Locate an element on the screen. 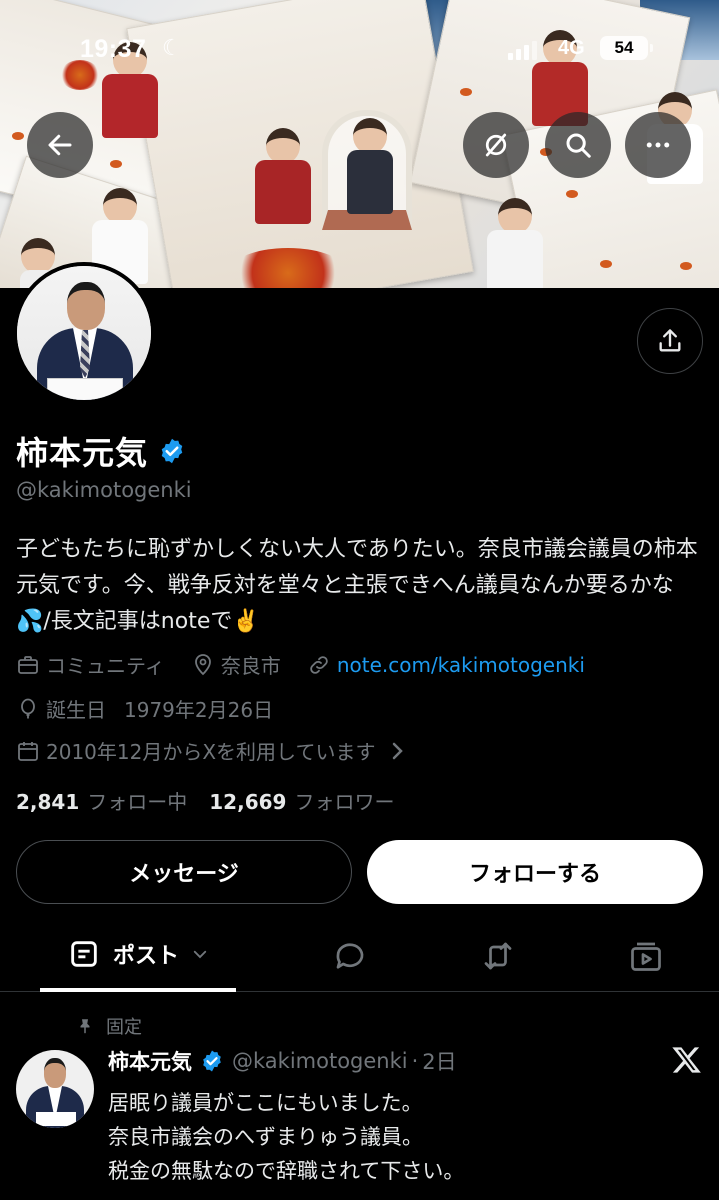 This screenshot has width=719, height=1200. profile-tabs: ポスト is located at coordinates (359, 956).